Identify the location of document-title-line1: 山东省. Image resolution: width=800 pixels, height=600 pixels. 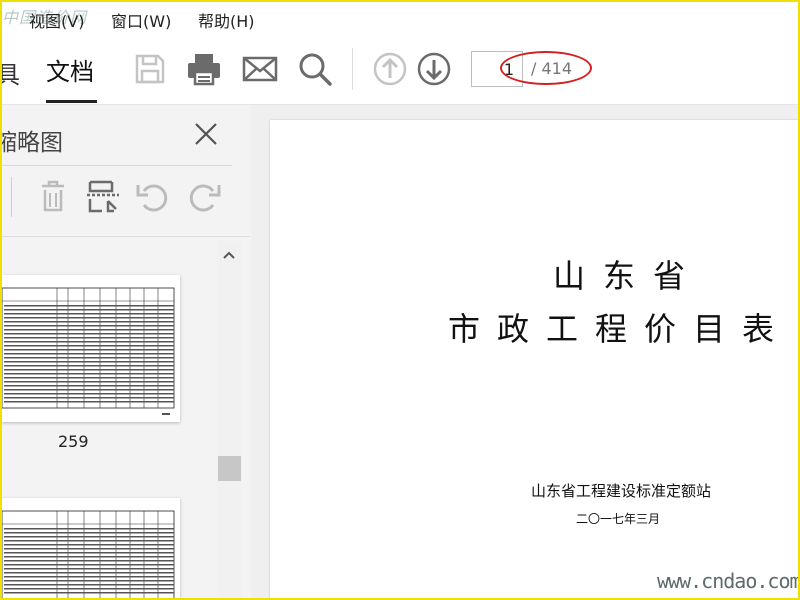
(628, 276).